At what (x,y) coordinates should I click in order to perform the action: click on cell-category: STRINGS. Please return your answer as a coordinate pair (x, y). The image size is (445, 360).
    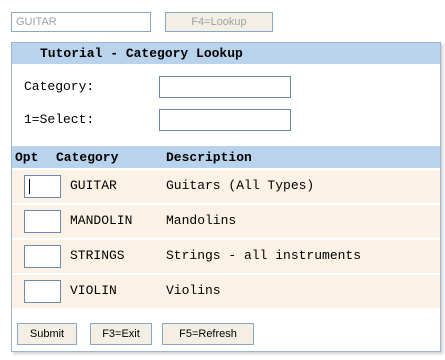
    Looking at the image, I should click on (97, 255).